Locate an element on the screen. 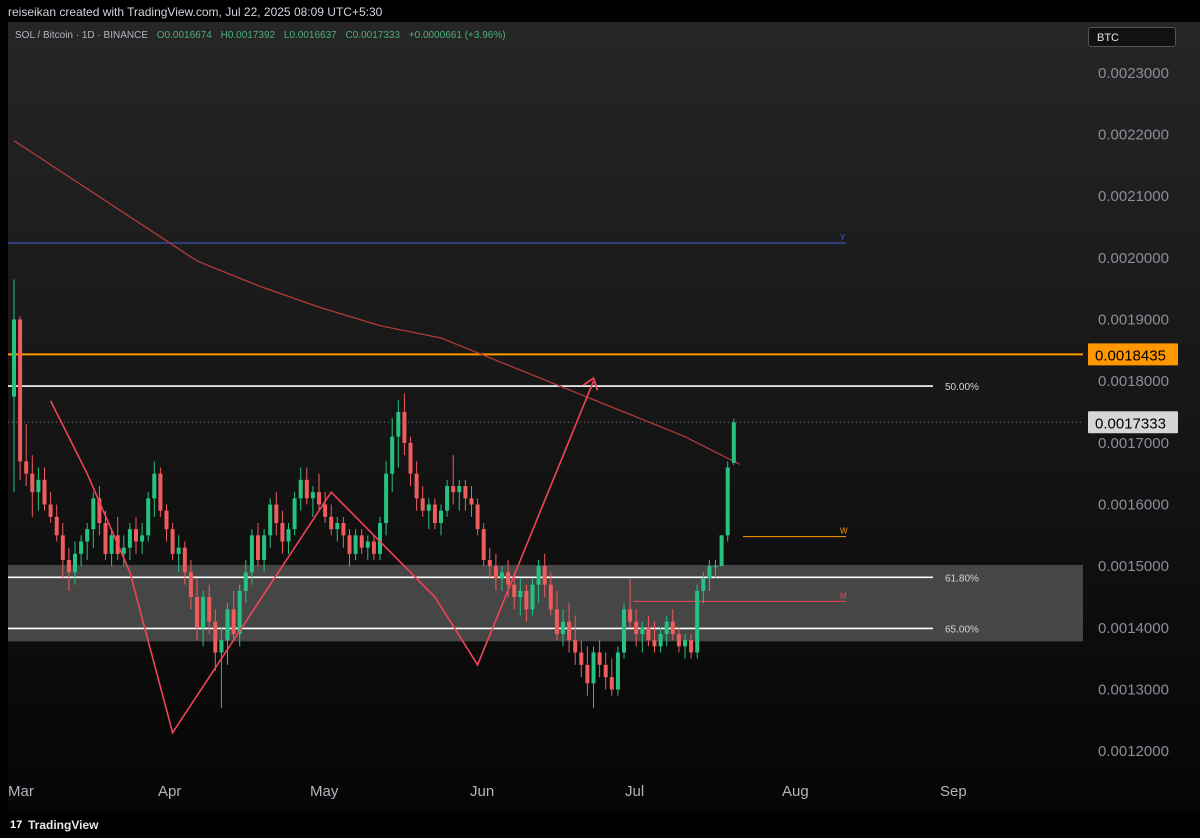 The height and width of the screenshot is (838, 1200). x-tick-label: Apr is located at coordinates (169, 791).